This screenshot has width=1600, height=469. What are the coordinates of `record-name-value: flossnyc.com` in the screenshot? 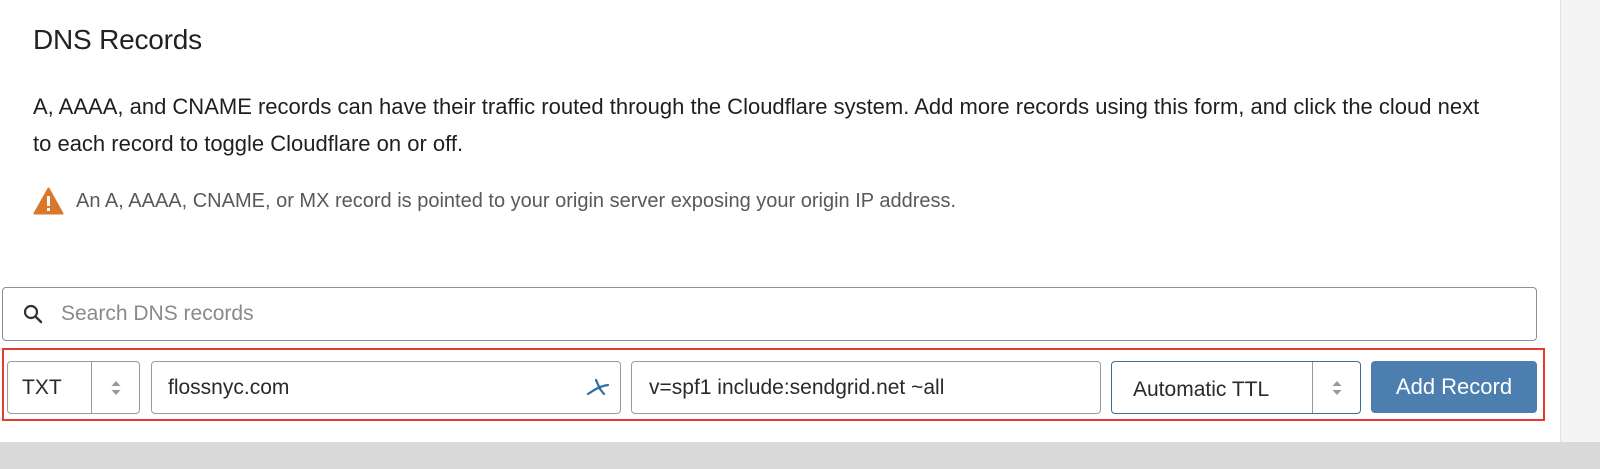 It's located at (229, 387).